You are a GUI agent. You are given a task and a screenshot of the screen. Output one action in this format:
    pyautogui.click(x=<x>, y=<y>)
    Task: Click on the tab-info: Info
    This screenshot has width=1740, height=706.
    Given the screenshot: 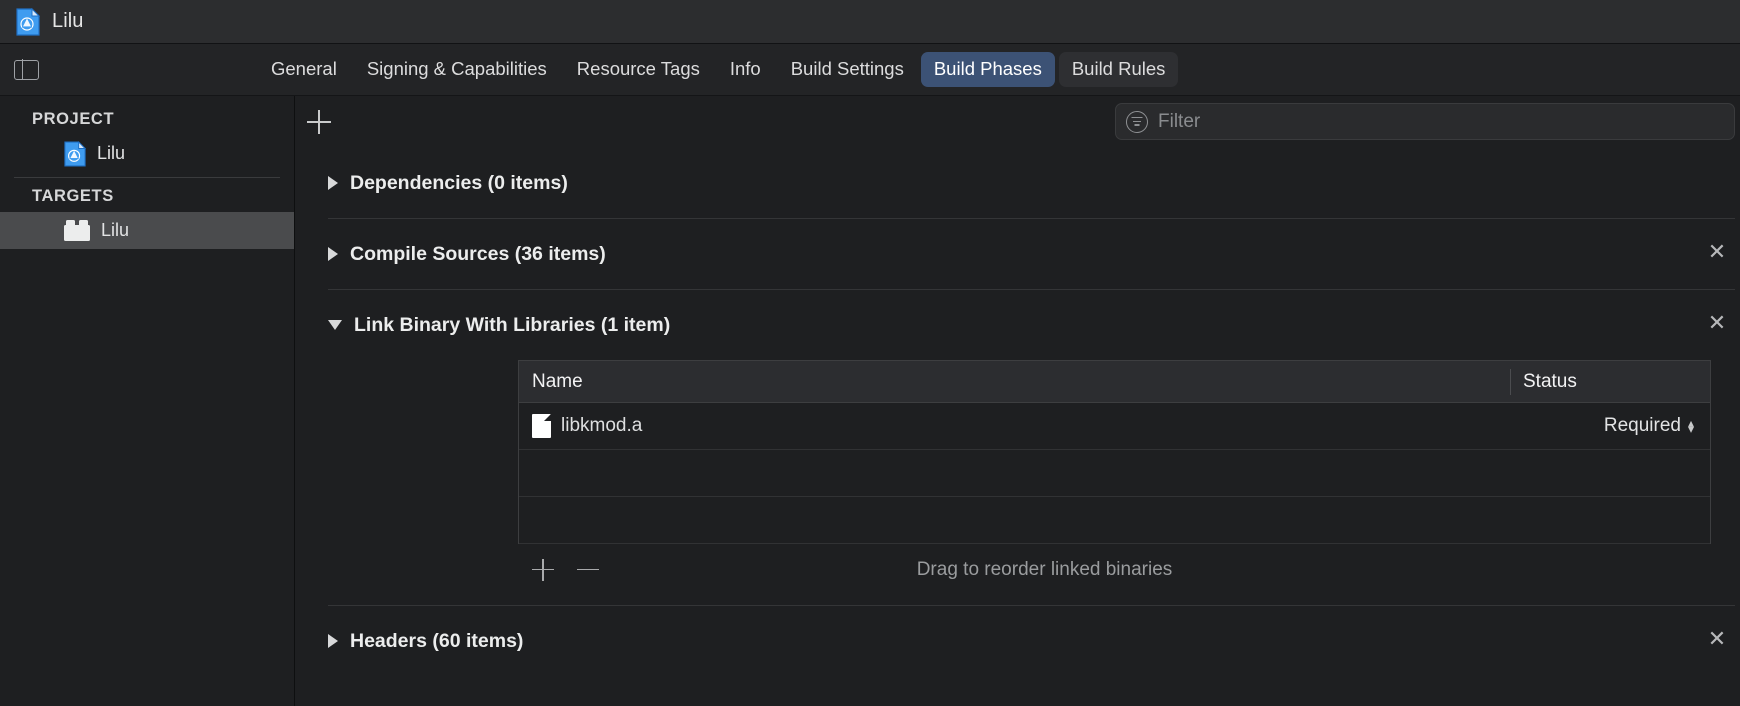 What is the action you would take?
    pyautogui.click(x=745, y=69)
    